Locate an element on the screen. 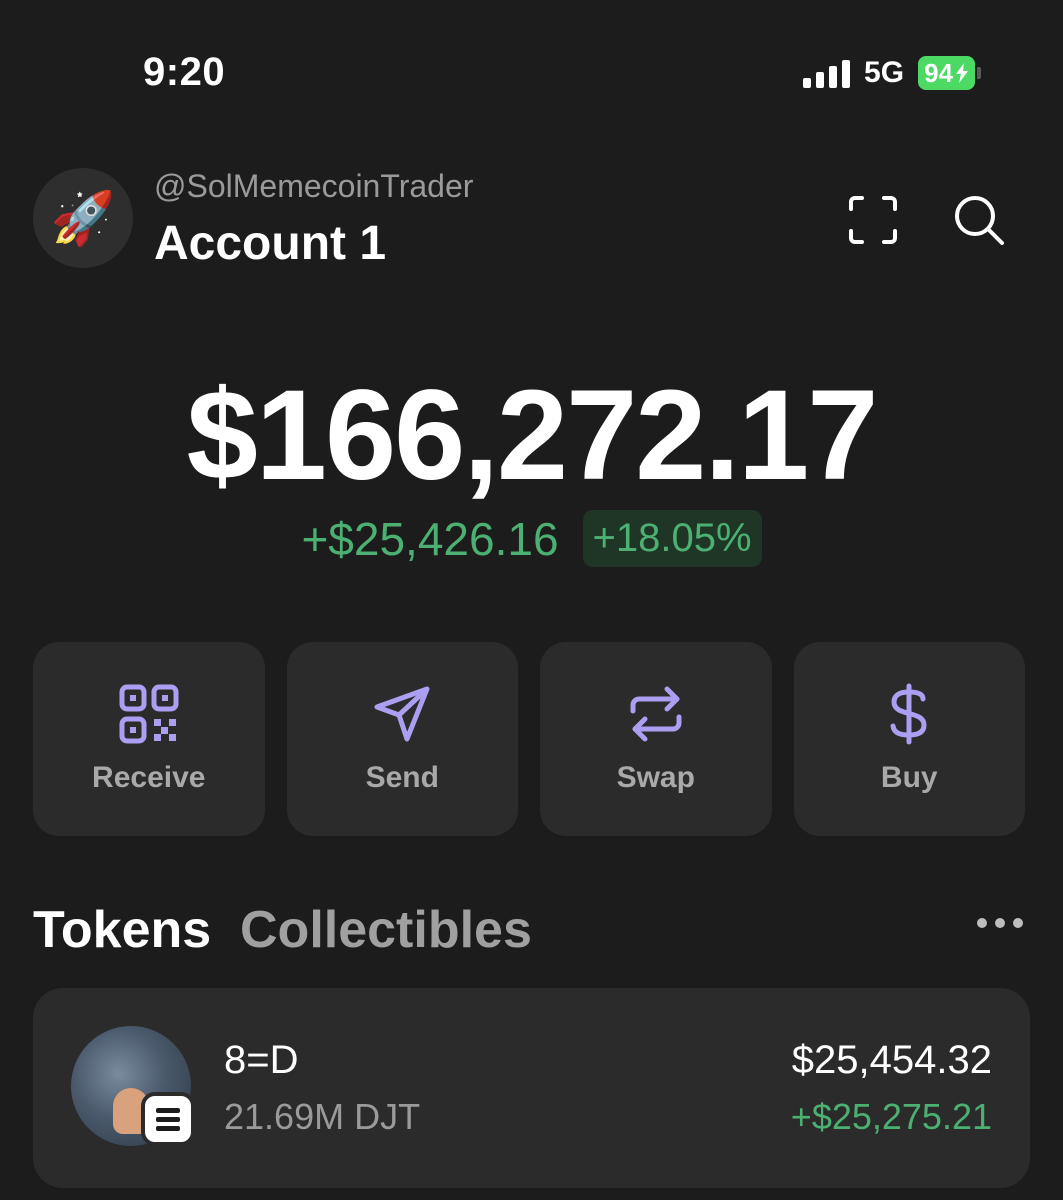 The image size is (1063, 1200). portfolio-balance: $166,272.17 is located at coordinates (532, 435).